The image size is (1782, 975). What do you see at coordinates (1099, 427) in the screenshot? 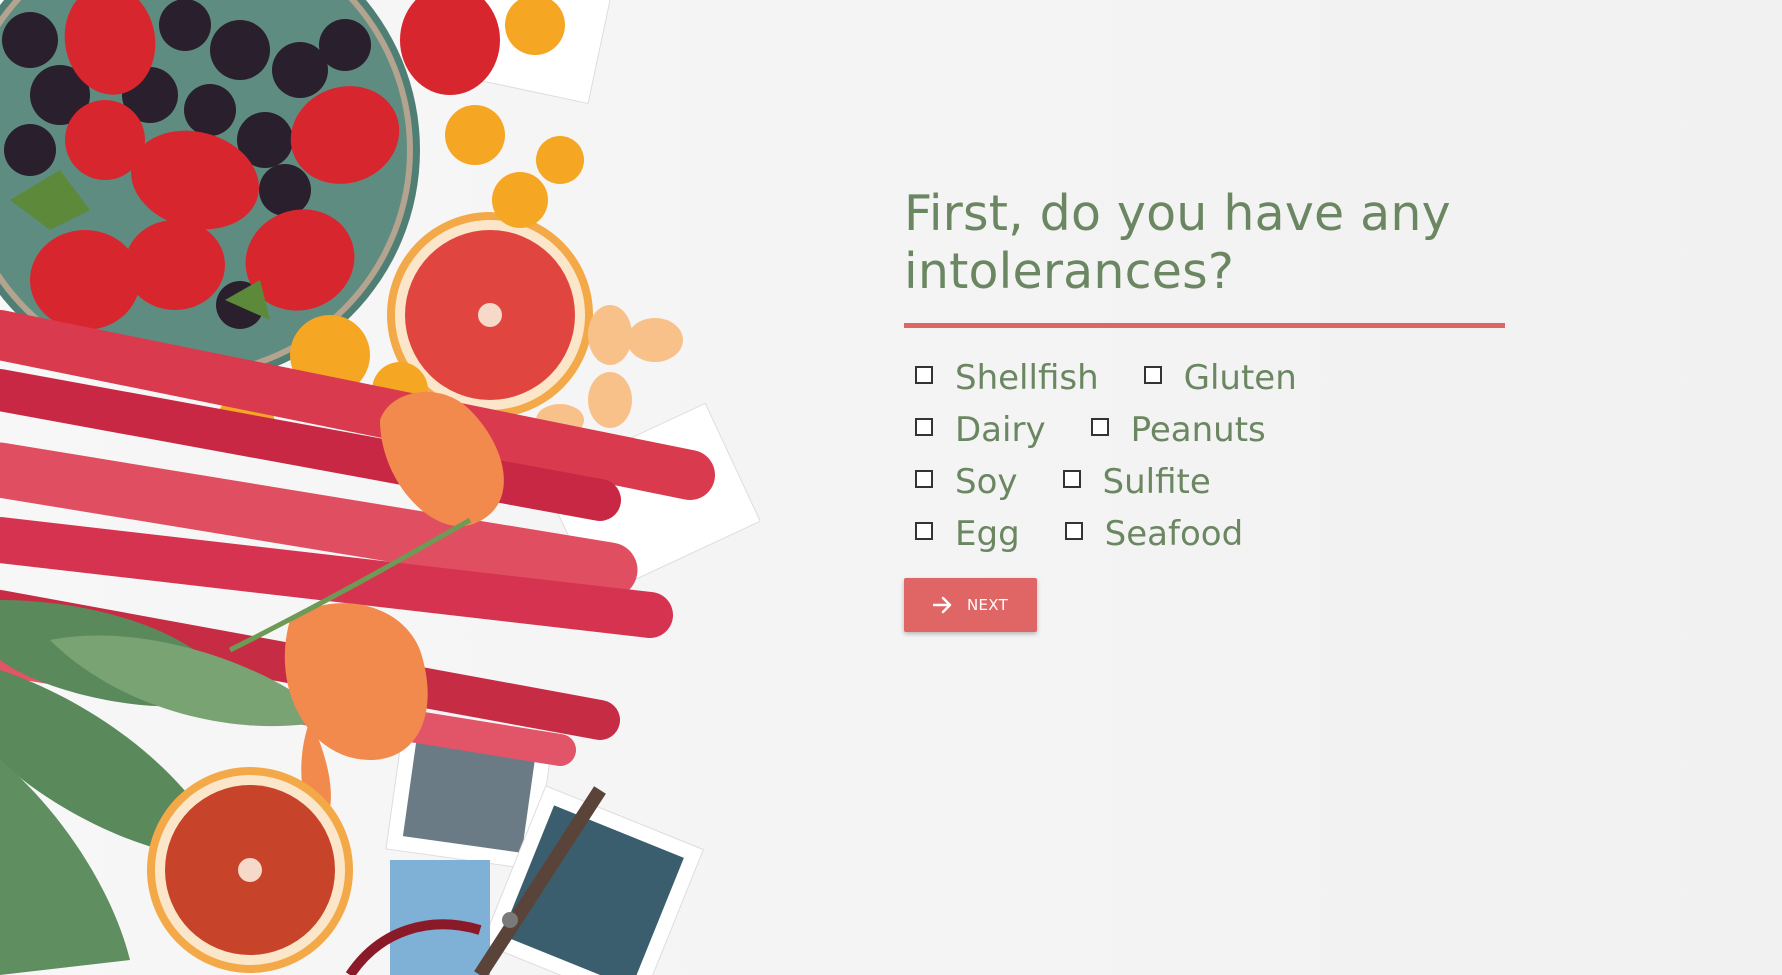
I see `checkbox-peanuts` at bounding box center [1099, 427].